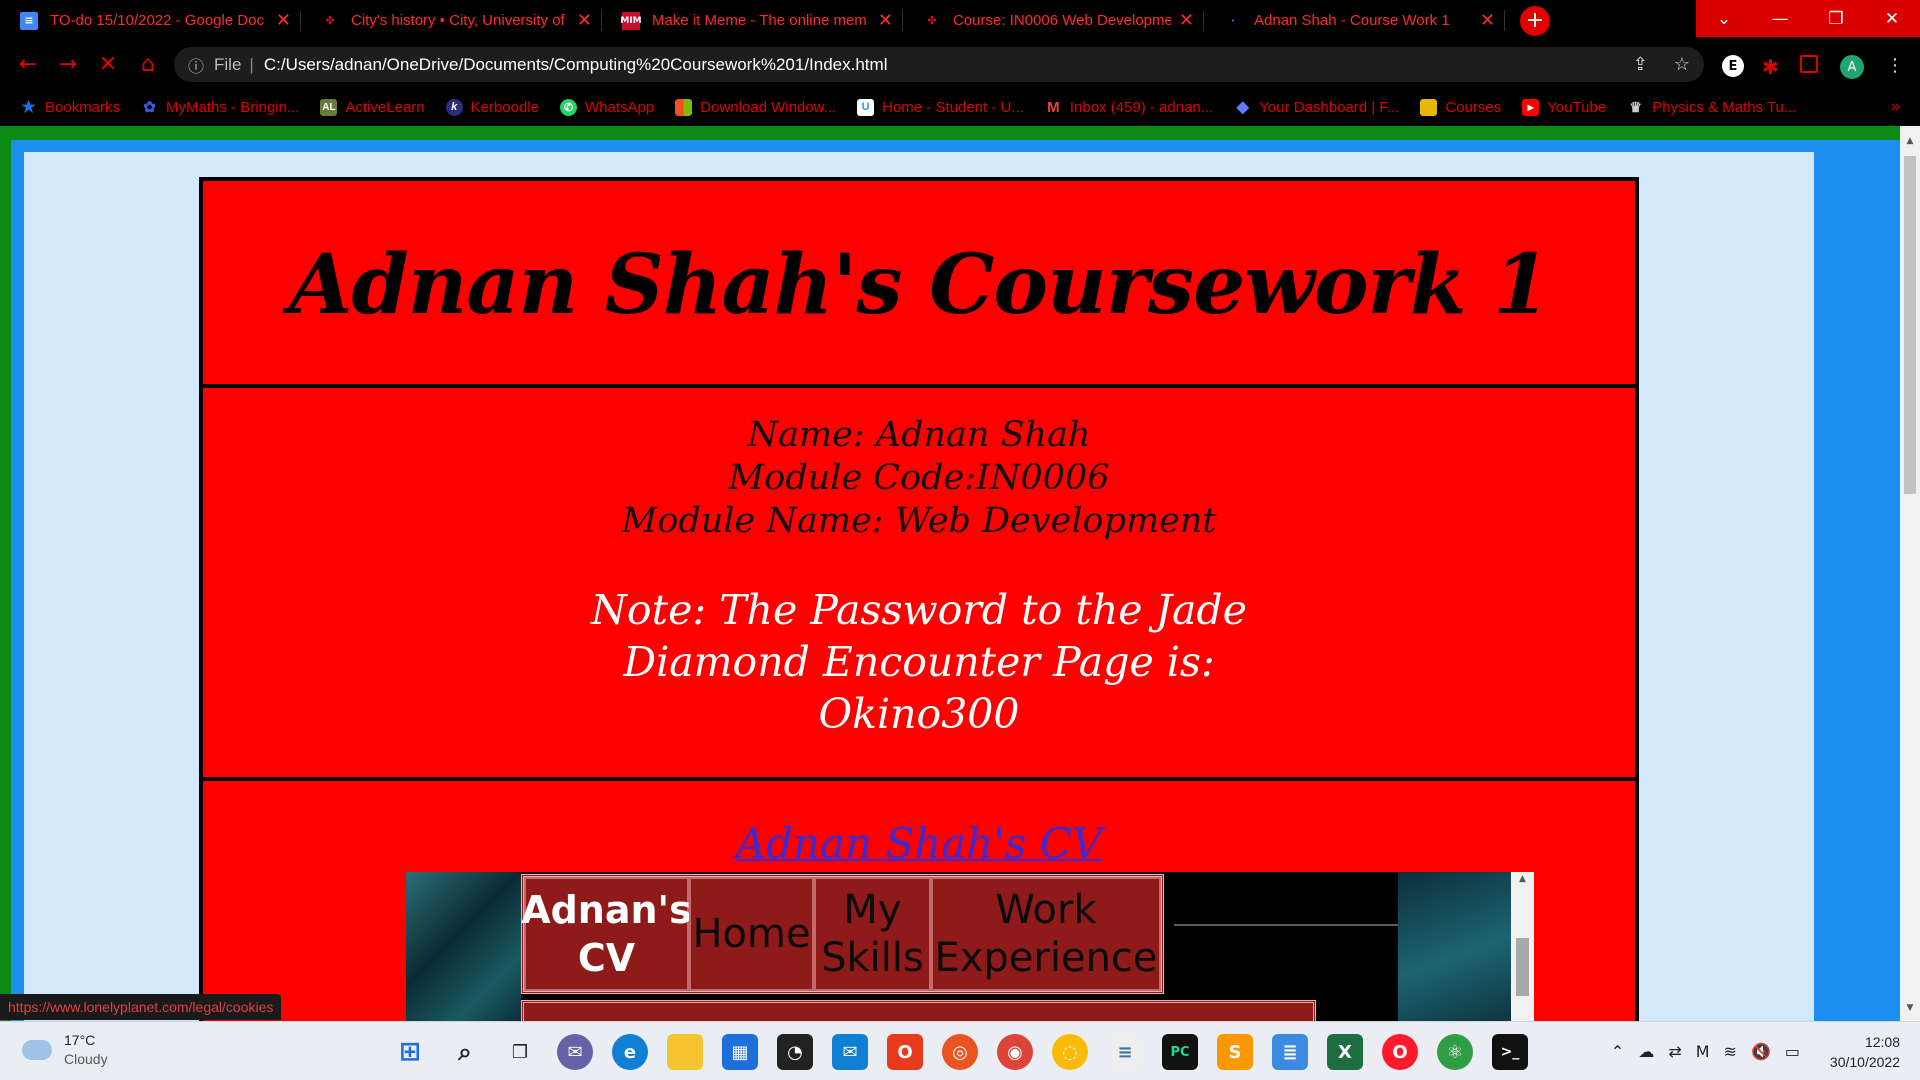  I want to click on stop-button: ✕, so click(108, 65).